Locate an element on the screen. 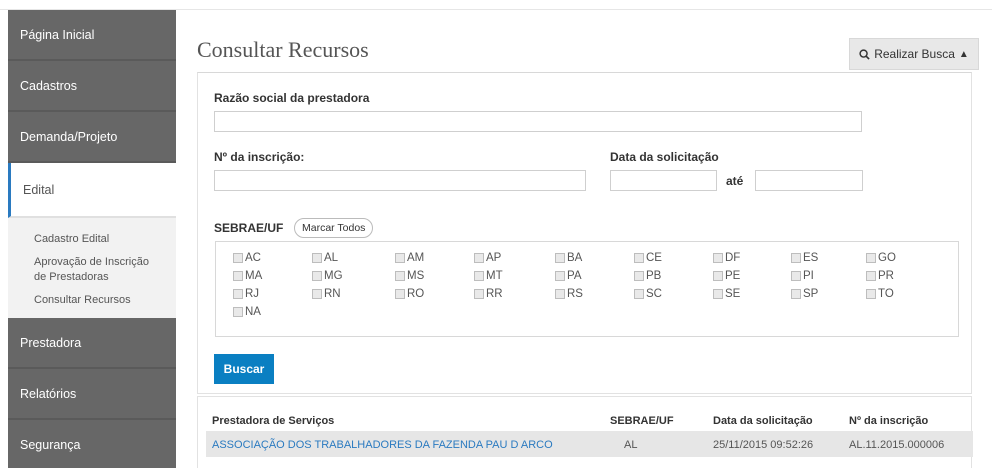  uf-checkbox-ma: MA is located at coordinates (247, 276).